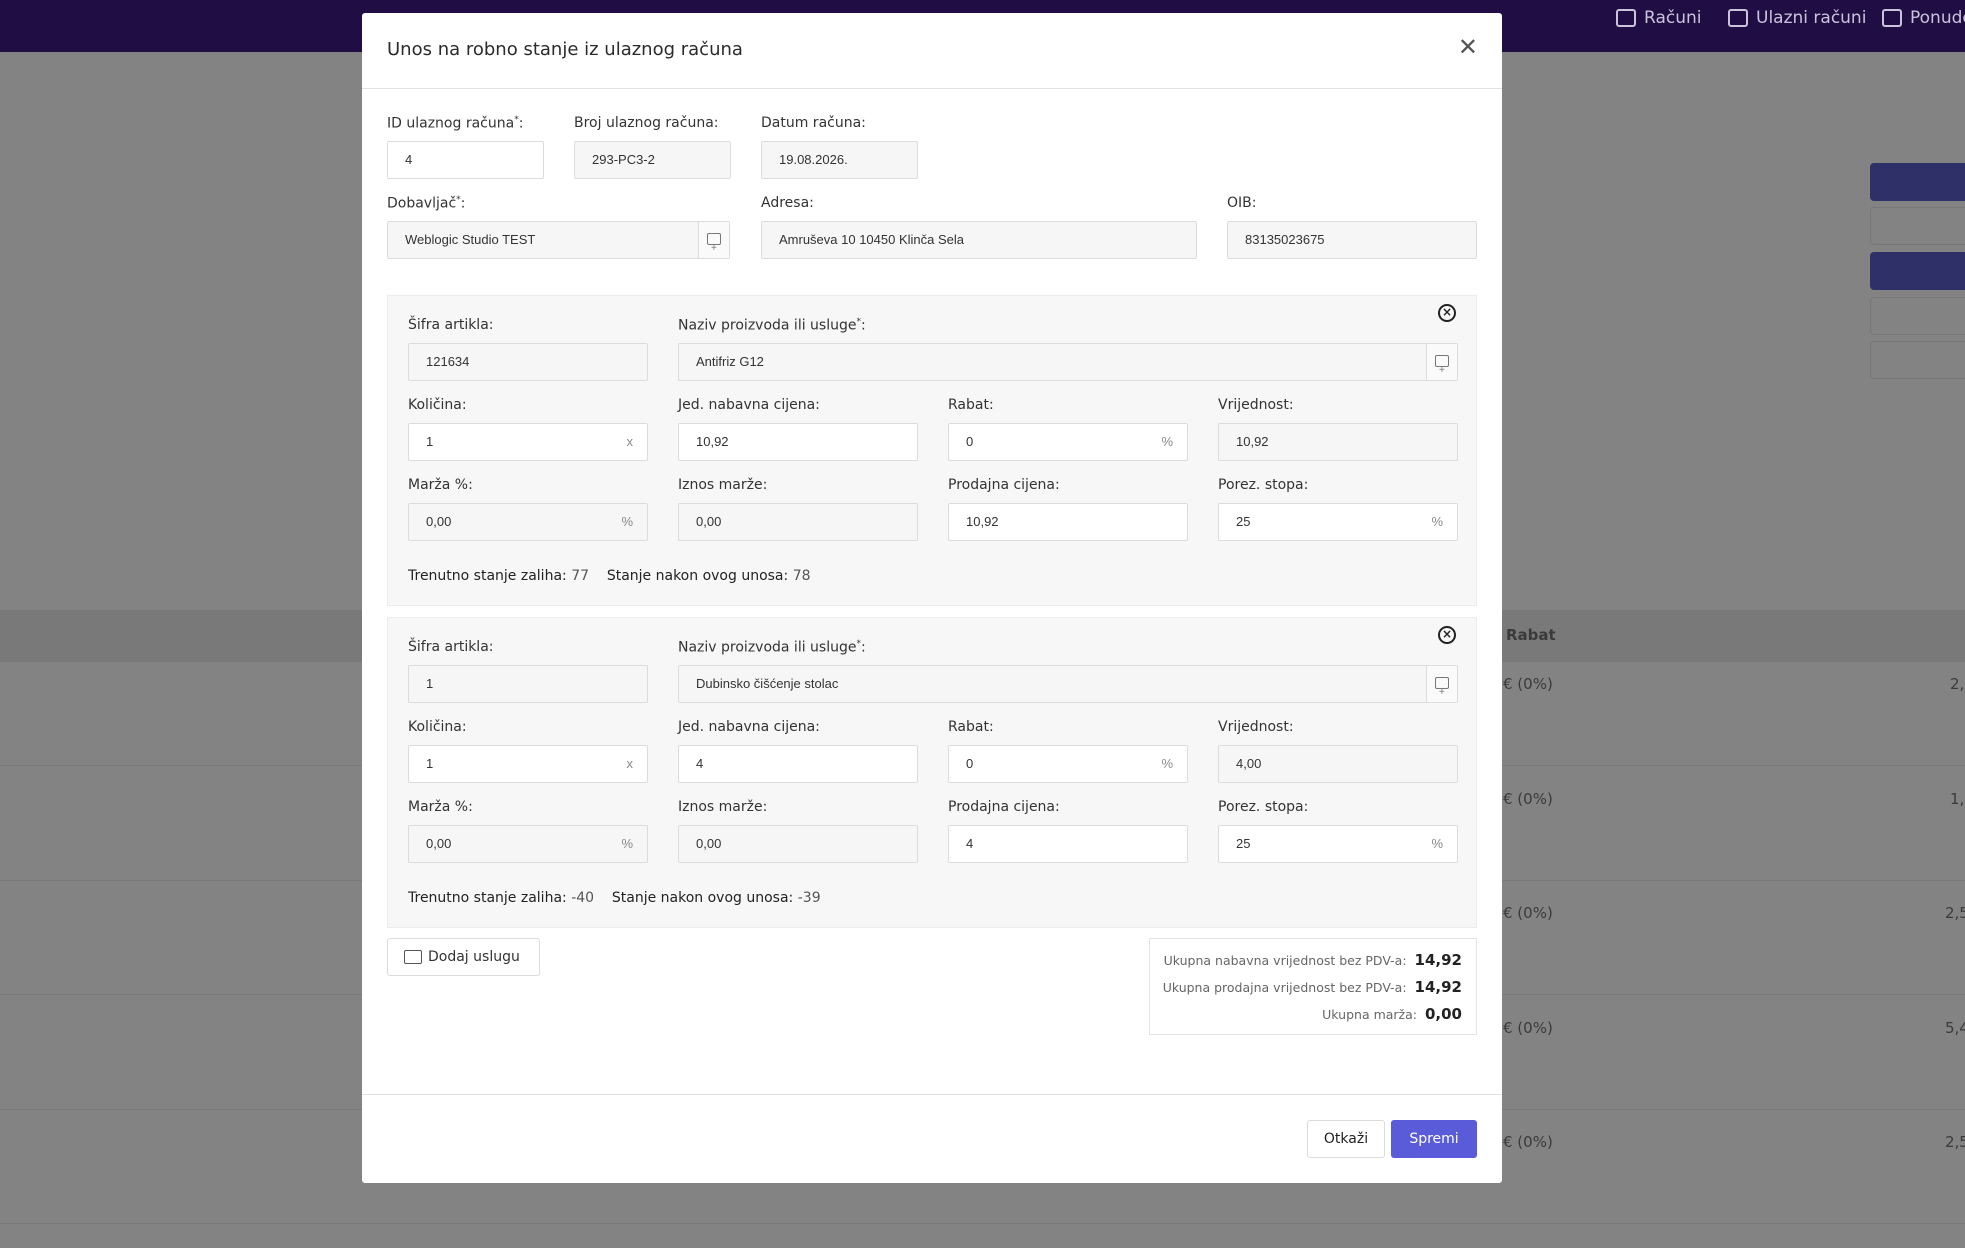  What do you see at coordinates (1626, 18) in the screenshot?
I see `receipt-icon` at bounding box center [1626, 18].